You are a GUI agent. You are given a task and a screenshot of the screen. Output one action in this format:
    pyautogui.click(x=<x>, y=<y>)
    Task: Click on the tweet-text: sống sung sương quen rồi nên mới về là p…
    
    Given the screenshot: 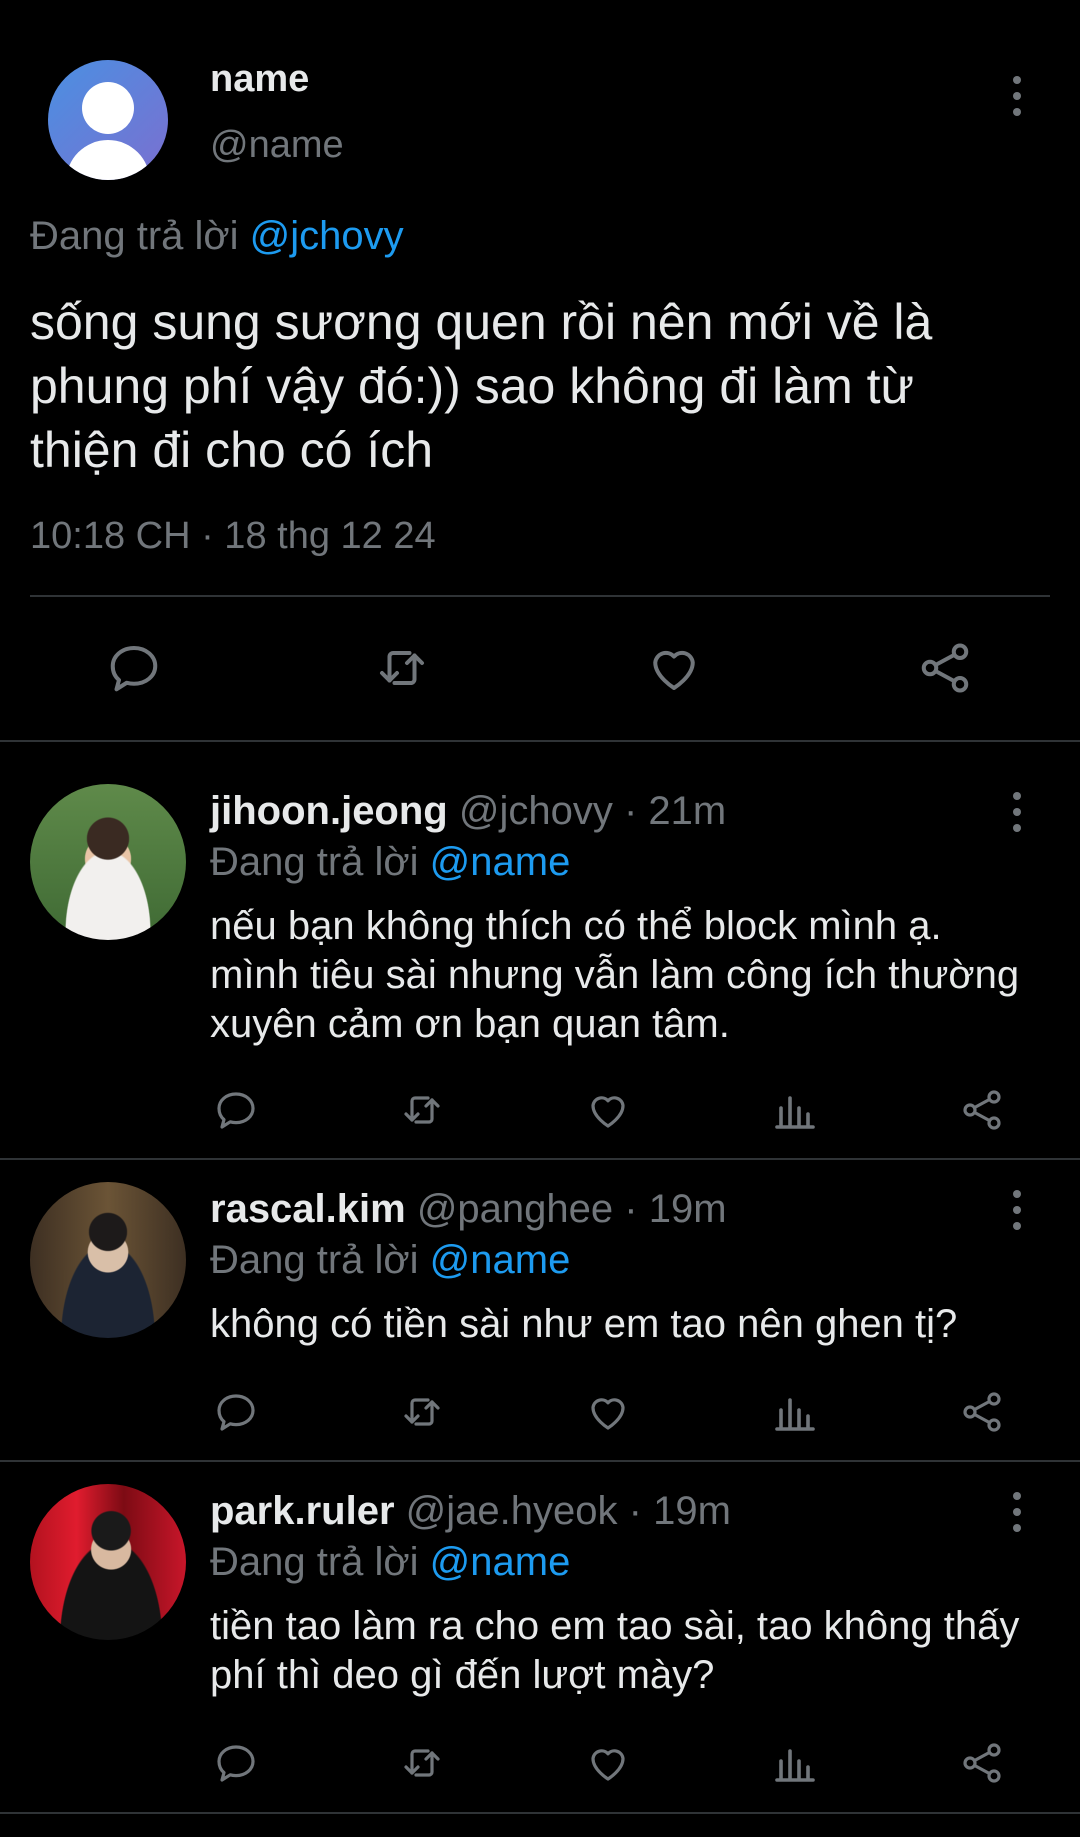 What is the action you would take?
    pyautogui.click(x=481, y=386)
    